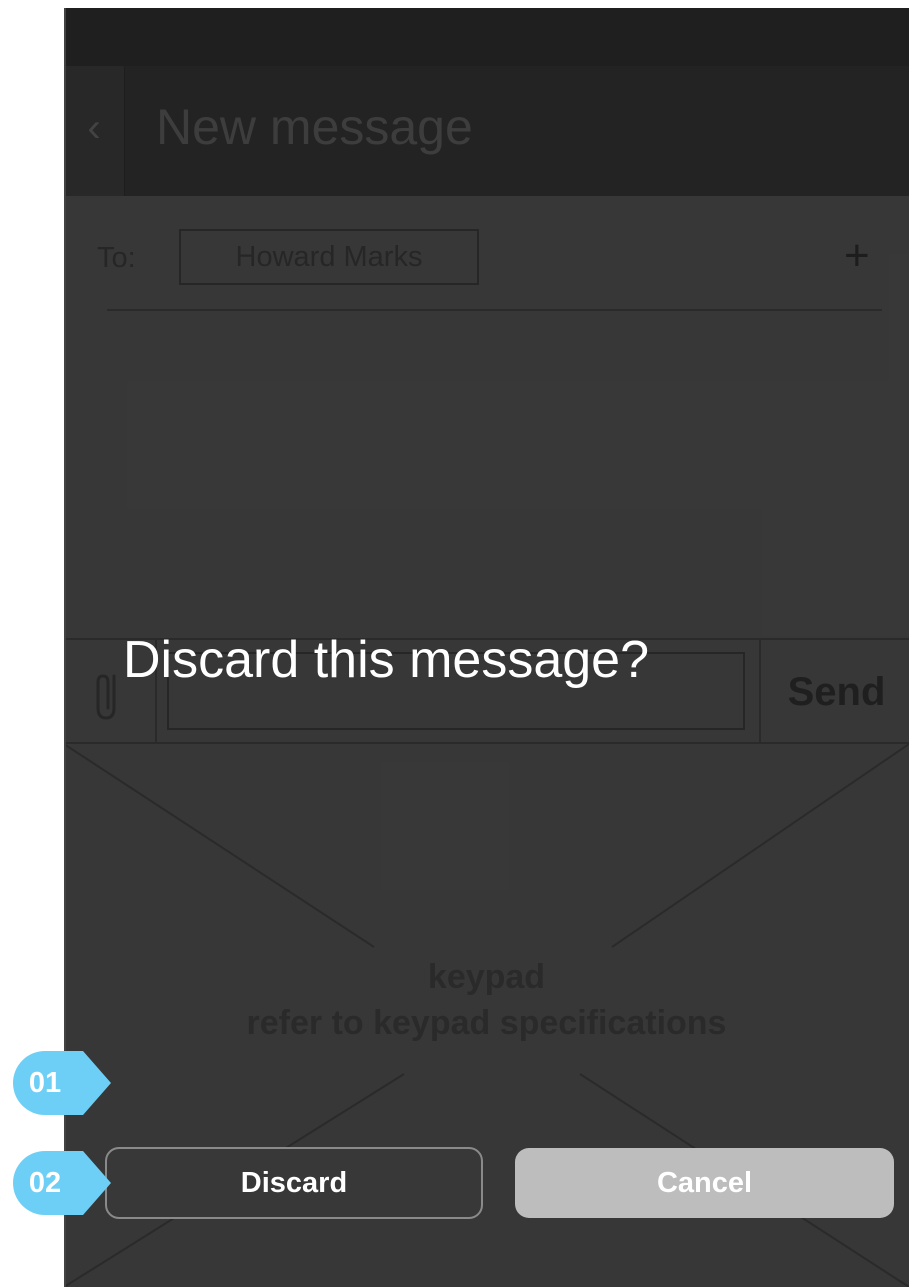 The height and width of the screenshot is (1287, 909). What do you see at coordinates (45, 1083) in the screenshot?
I see `callout-number: 01` at bounding box center [45, 1083].